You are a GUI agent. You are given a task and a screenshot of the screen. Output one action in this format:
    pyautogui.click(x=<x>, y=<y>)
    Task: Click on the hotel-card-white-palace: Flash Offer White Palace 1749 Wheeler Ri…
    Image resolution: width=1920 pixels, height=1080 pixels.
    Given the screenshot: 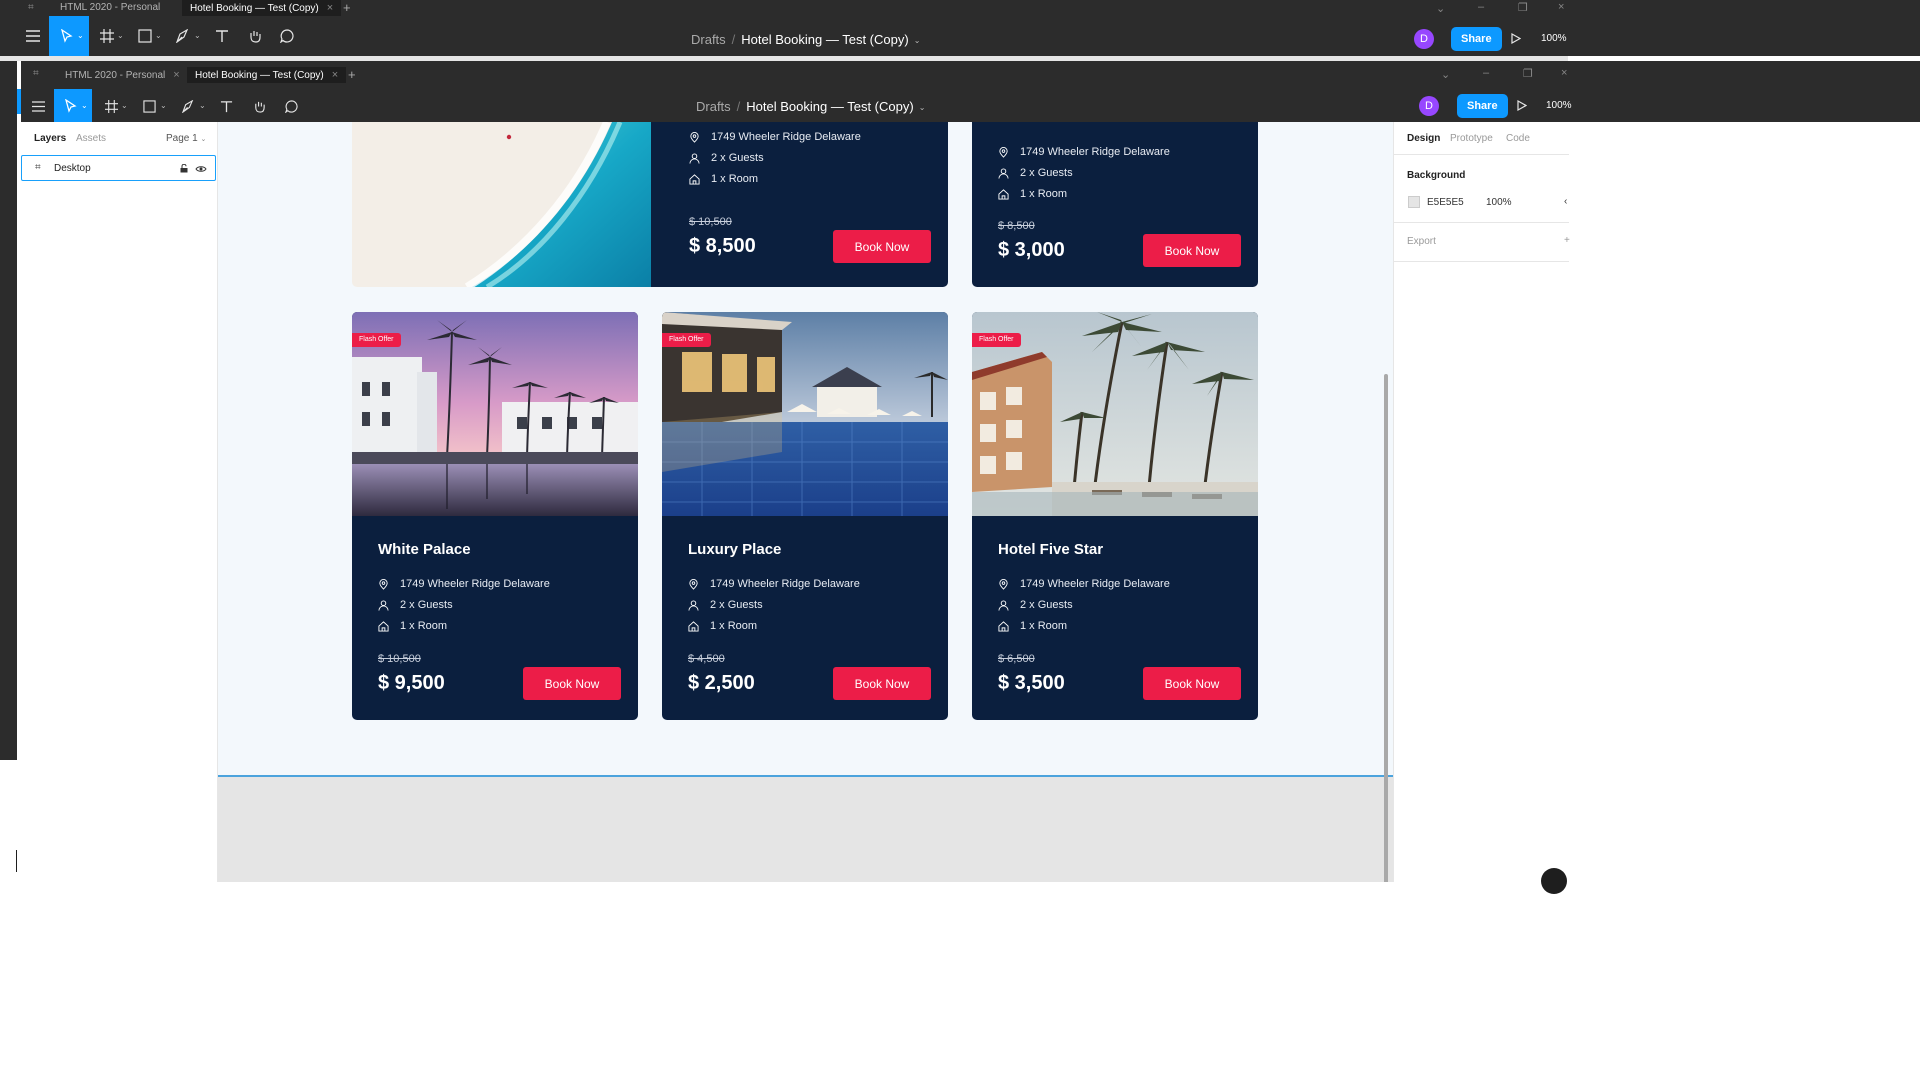 What is the action you would take?
    pyautogui.click(x=495, y=516)
    